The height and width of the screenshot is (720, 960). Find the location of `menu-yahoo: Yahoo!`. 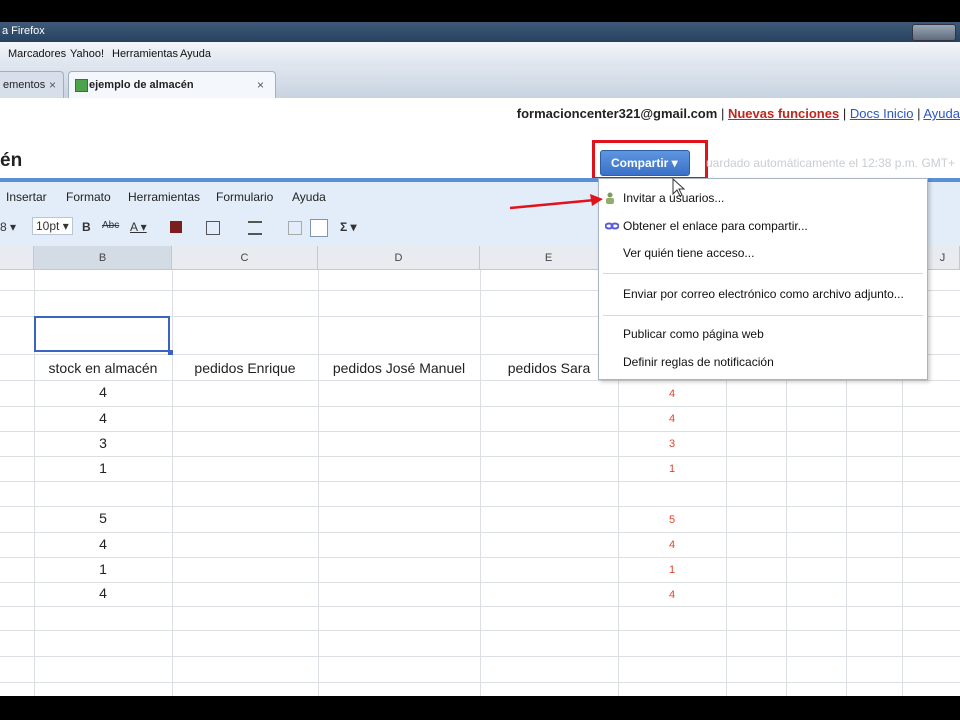

menu-yahoo: Yahoo! is located at coordinates (87, 54).